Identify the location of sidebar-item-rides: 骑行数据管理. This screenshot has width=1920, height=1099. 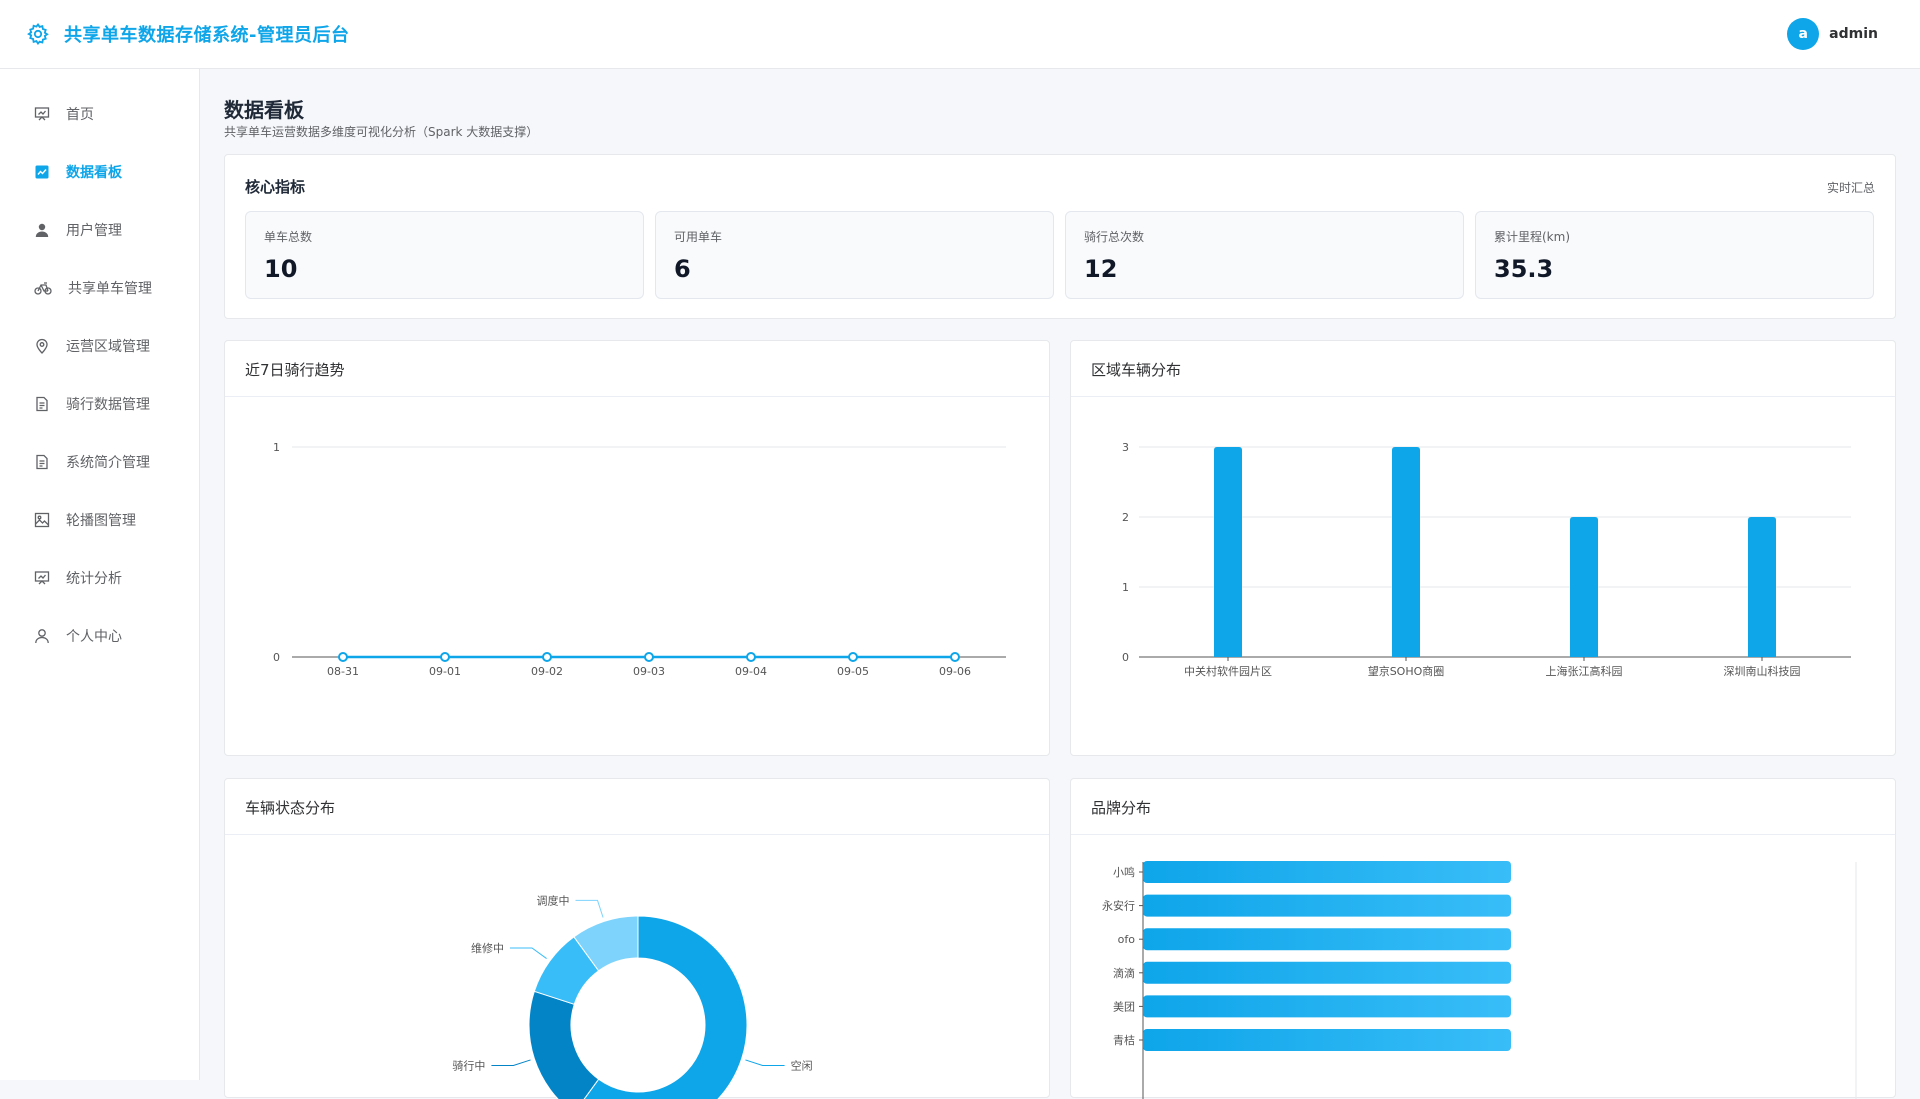
(99, 404).